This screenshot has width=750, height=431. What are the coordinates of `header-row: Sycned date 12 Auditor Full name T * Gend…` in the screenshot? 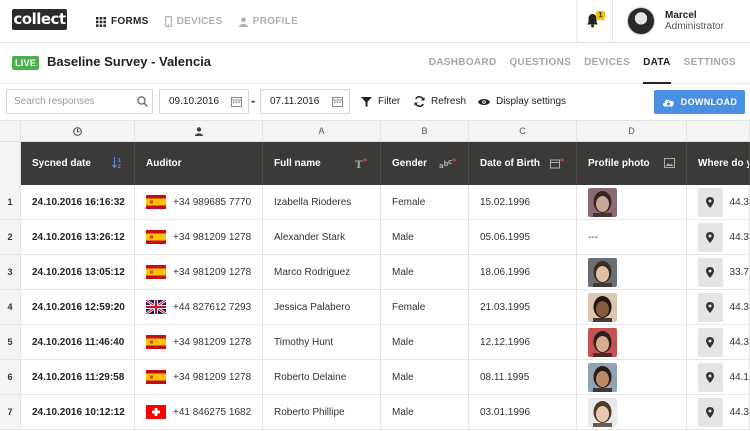 It's located at (375, 163).